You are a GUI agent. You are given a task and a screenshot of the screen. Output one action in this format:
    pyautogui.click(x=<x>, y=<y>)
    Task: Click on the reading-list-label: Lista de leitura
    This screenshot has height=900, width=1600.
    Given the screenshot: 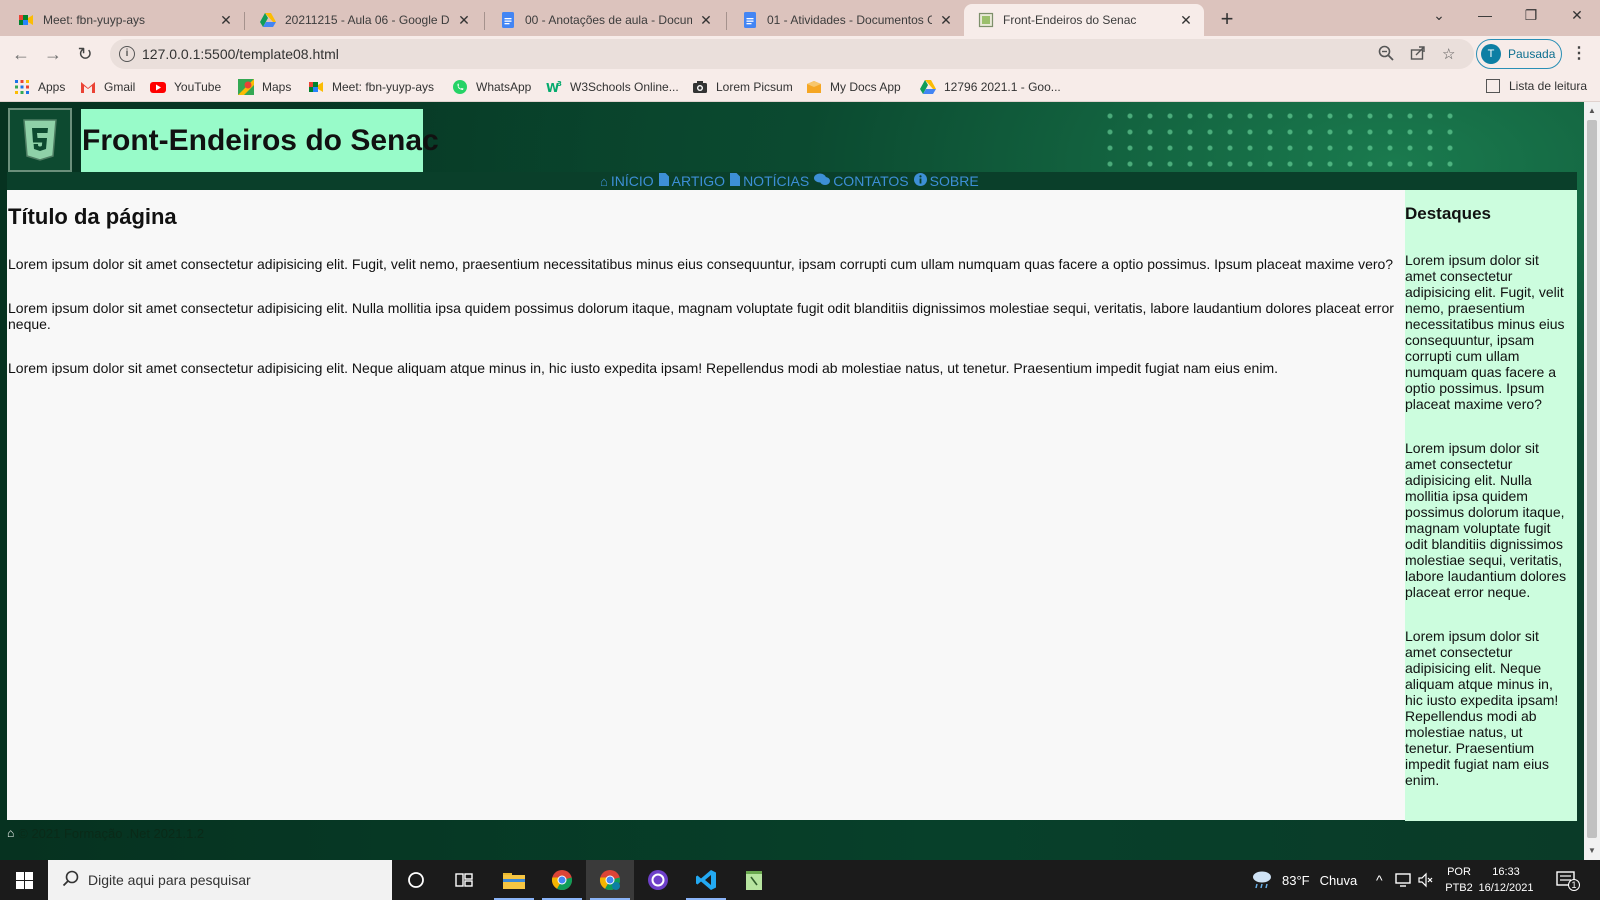 What is the action you would take?
    pyautogui.click(x=1548, y=86)
    